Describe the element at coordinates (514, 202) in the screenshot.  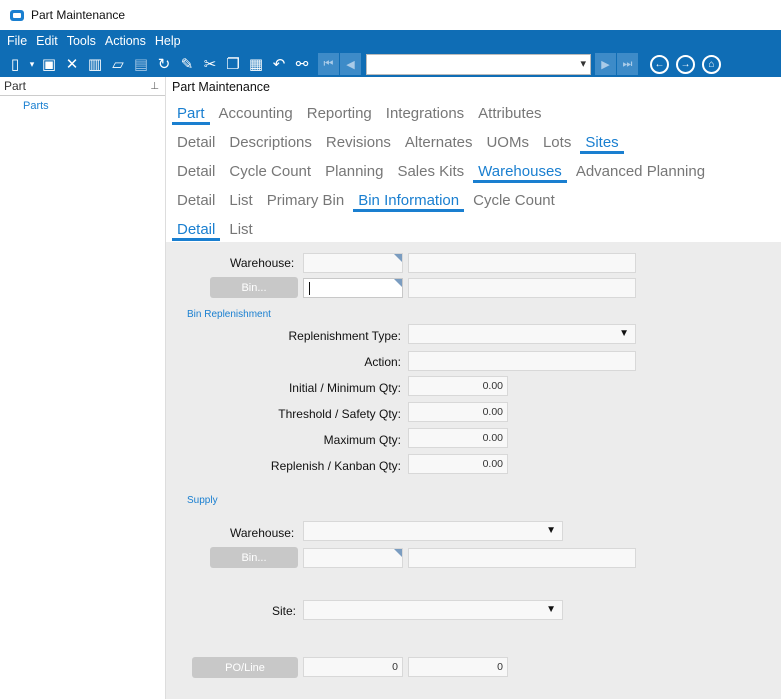
I see `tab-bin-cycle-count: Cycle Count` at that location.